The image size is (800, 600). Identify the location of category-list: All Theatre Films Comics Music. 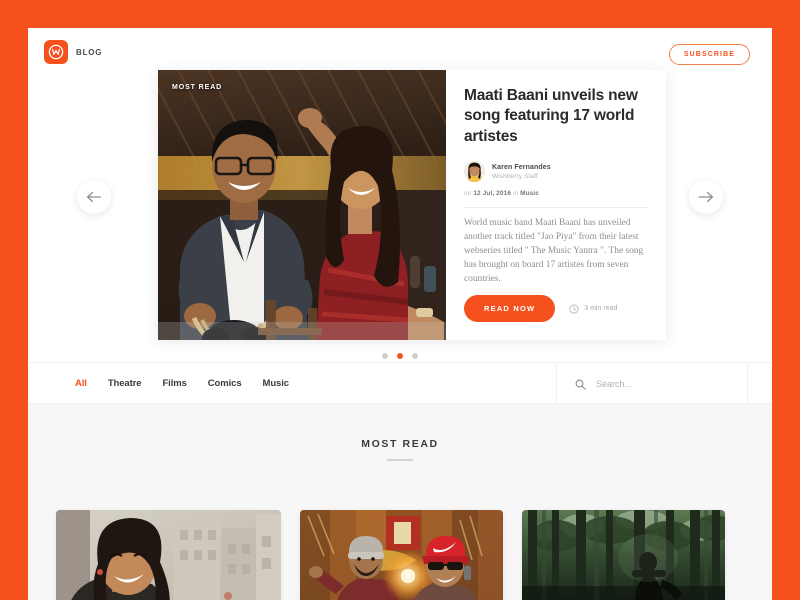
(158, 383).